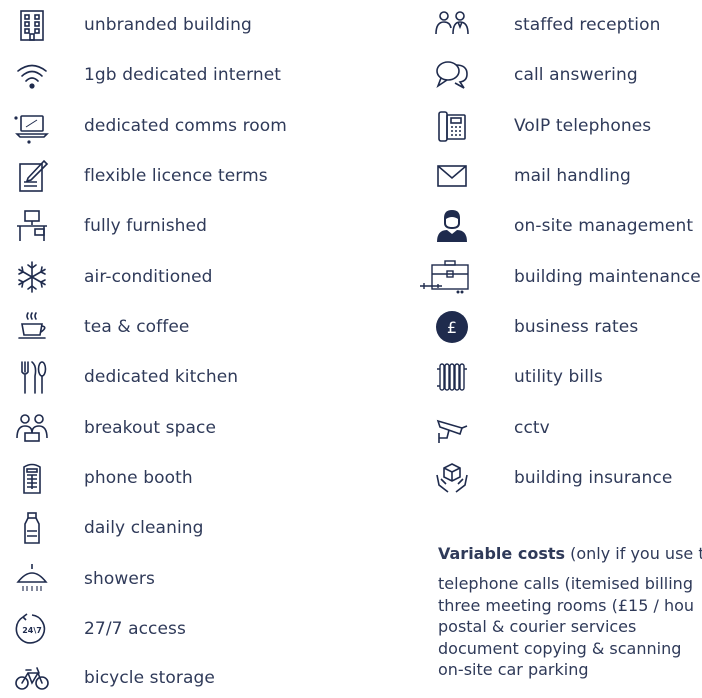 This screenshot has height=698, width=702. What do you see at coordinates (150, 428) in the screenshot?
I see `amenity-label: breakout space` at bounding box center [150, 428].